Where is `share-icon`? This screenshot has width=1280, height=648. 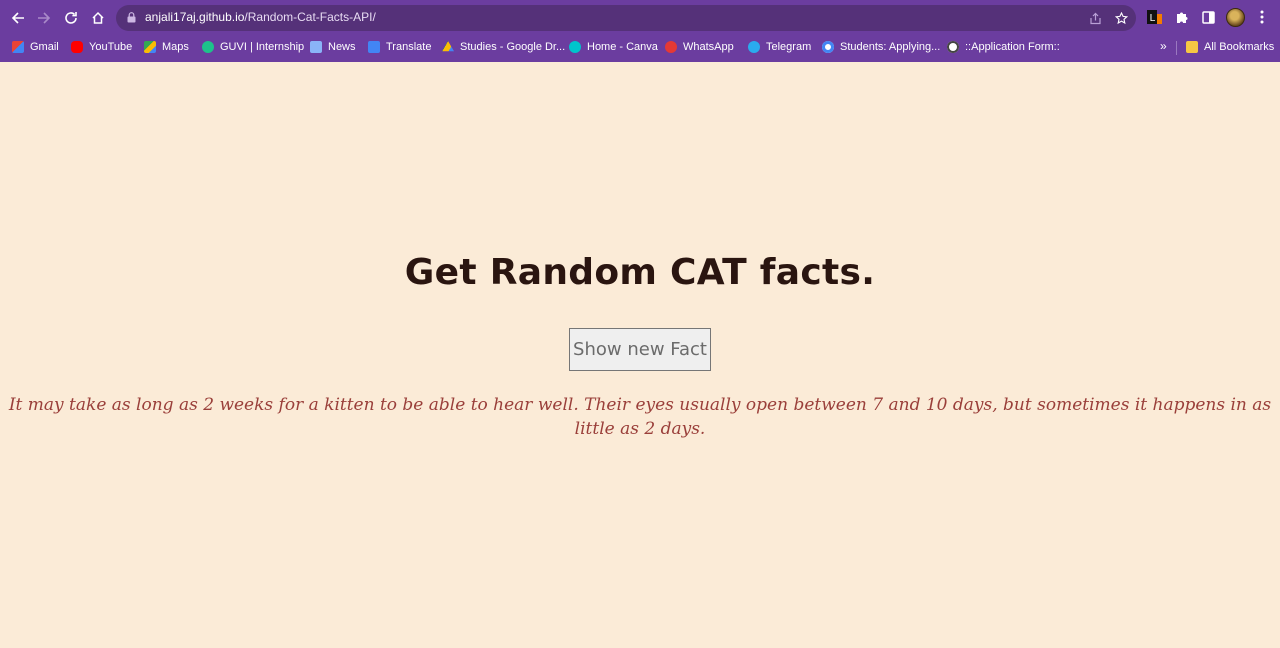
share-icon is located at coordinates (1095, 18).